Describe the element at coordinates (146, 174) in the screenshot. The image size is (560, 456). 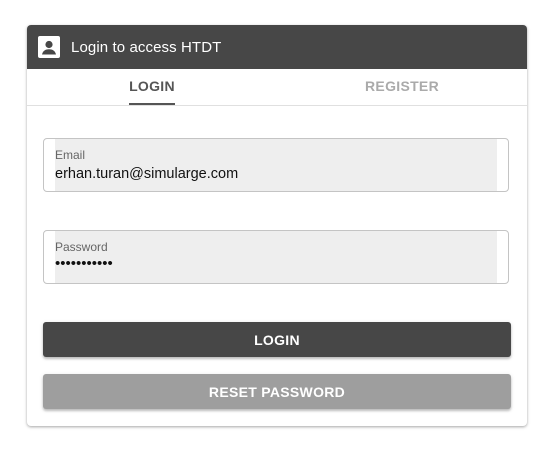
I see `email-input: erhan.turan@simularge.com` at that location.